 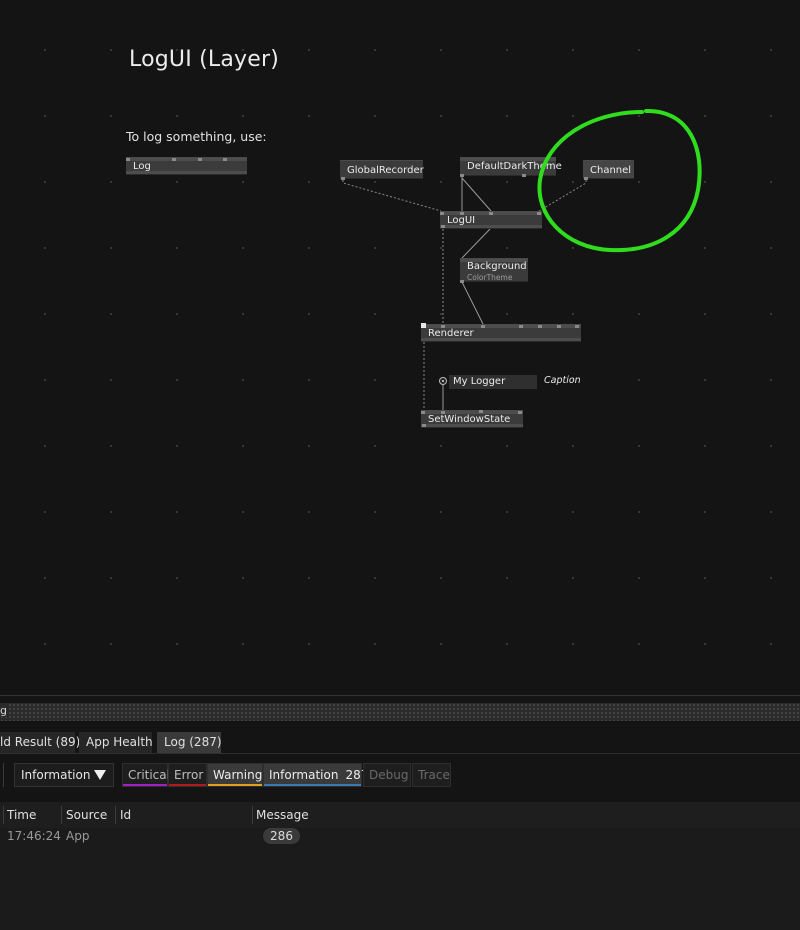 I want to click on filter-critical: Critical, so click(x=146, y=775).